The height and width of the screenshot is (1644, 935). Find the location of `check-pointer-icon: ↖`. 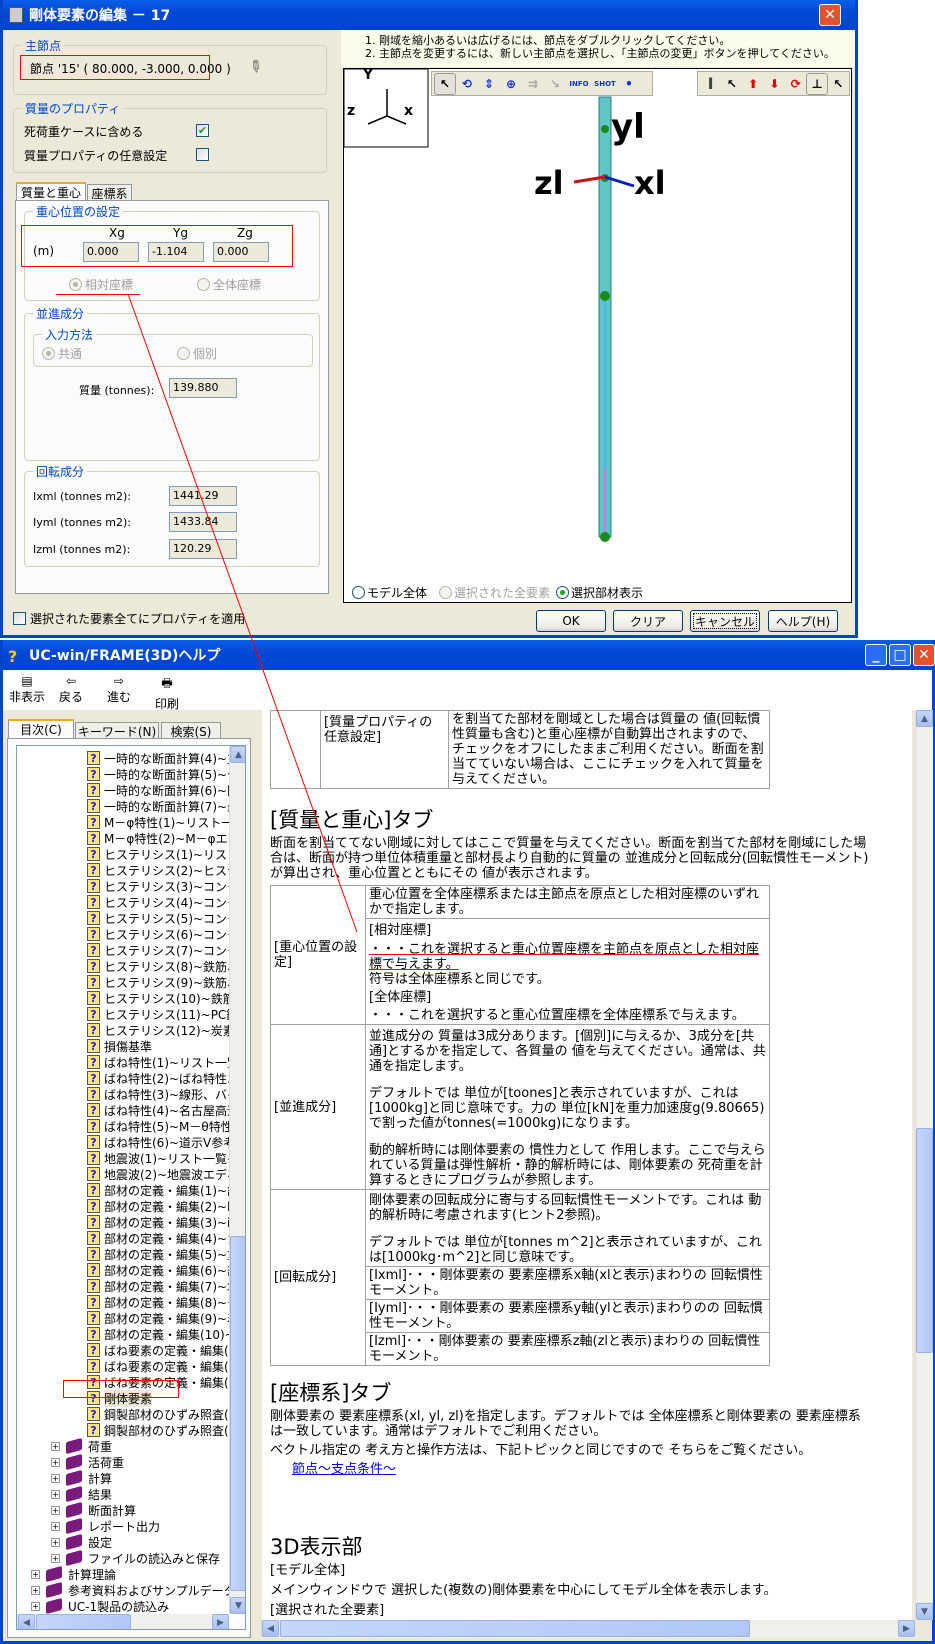

check-pointer-icon: ↖ is located at coordinates (838, 84).